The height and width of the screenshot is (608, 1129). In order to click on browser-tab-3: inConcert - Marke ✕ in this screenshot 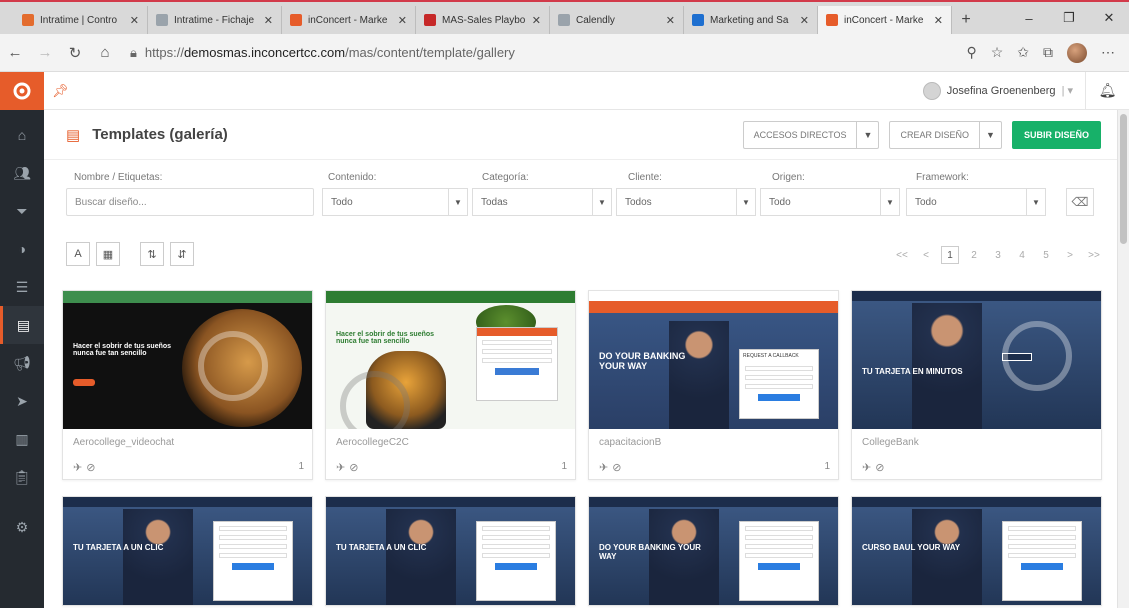, I will do `click(349, 20)`.